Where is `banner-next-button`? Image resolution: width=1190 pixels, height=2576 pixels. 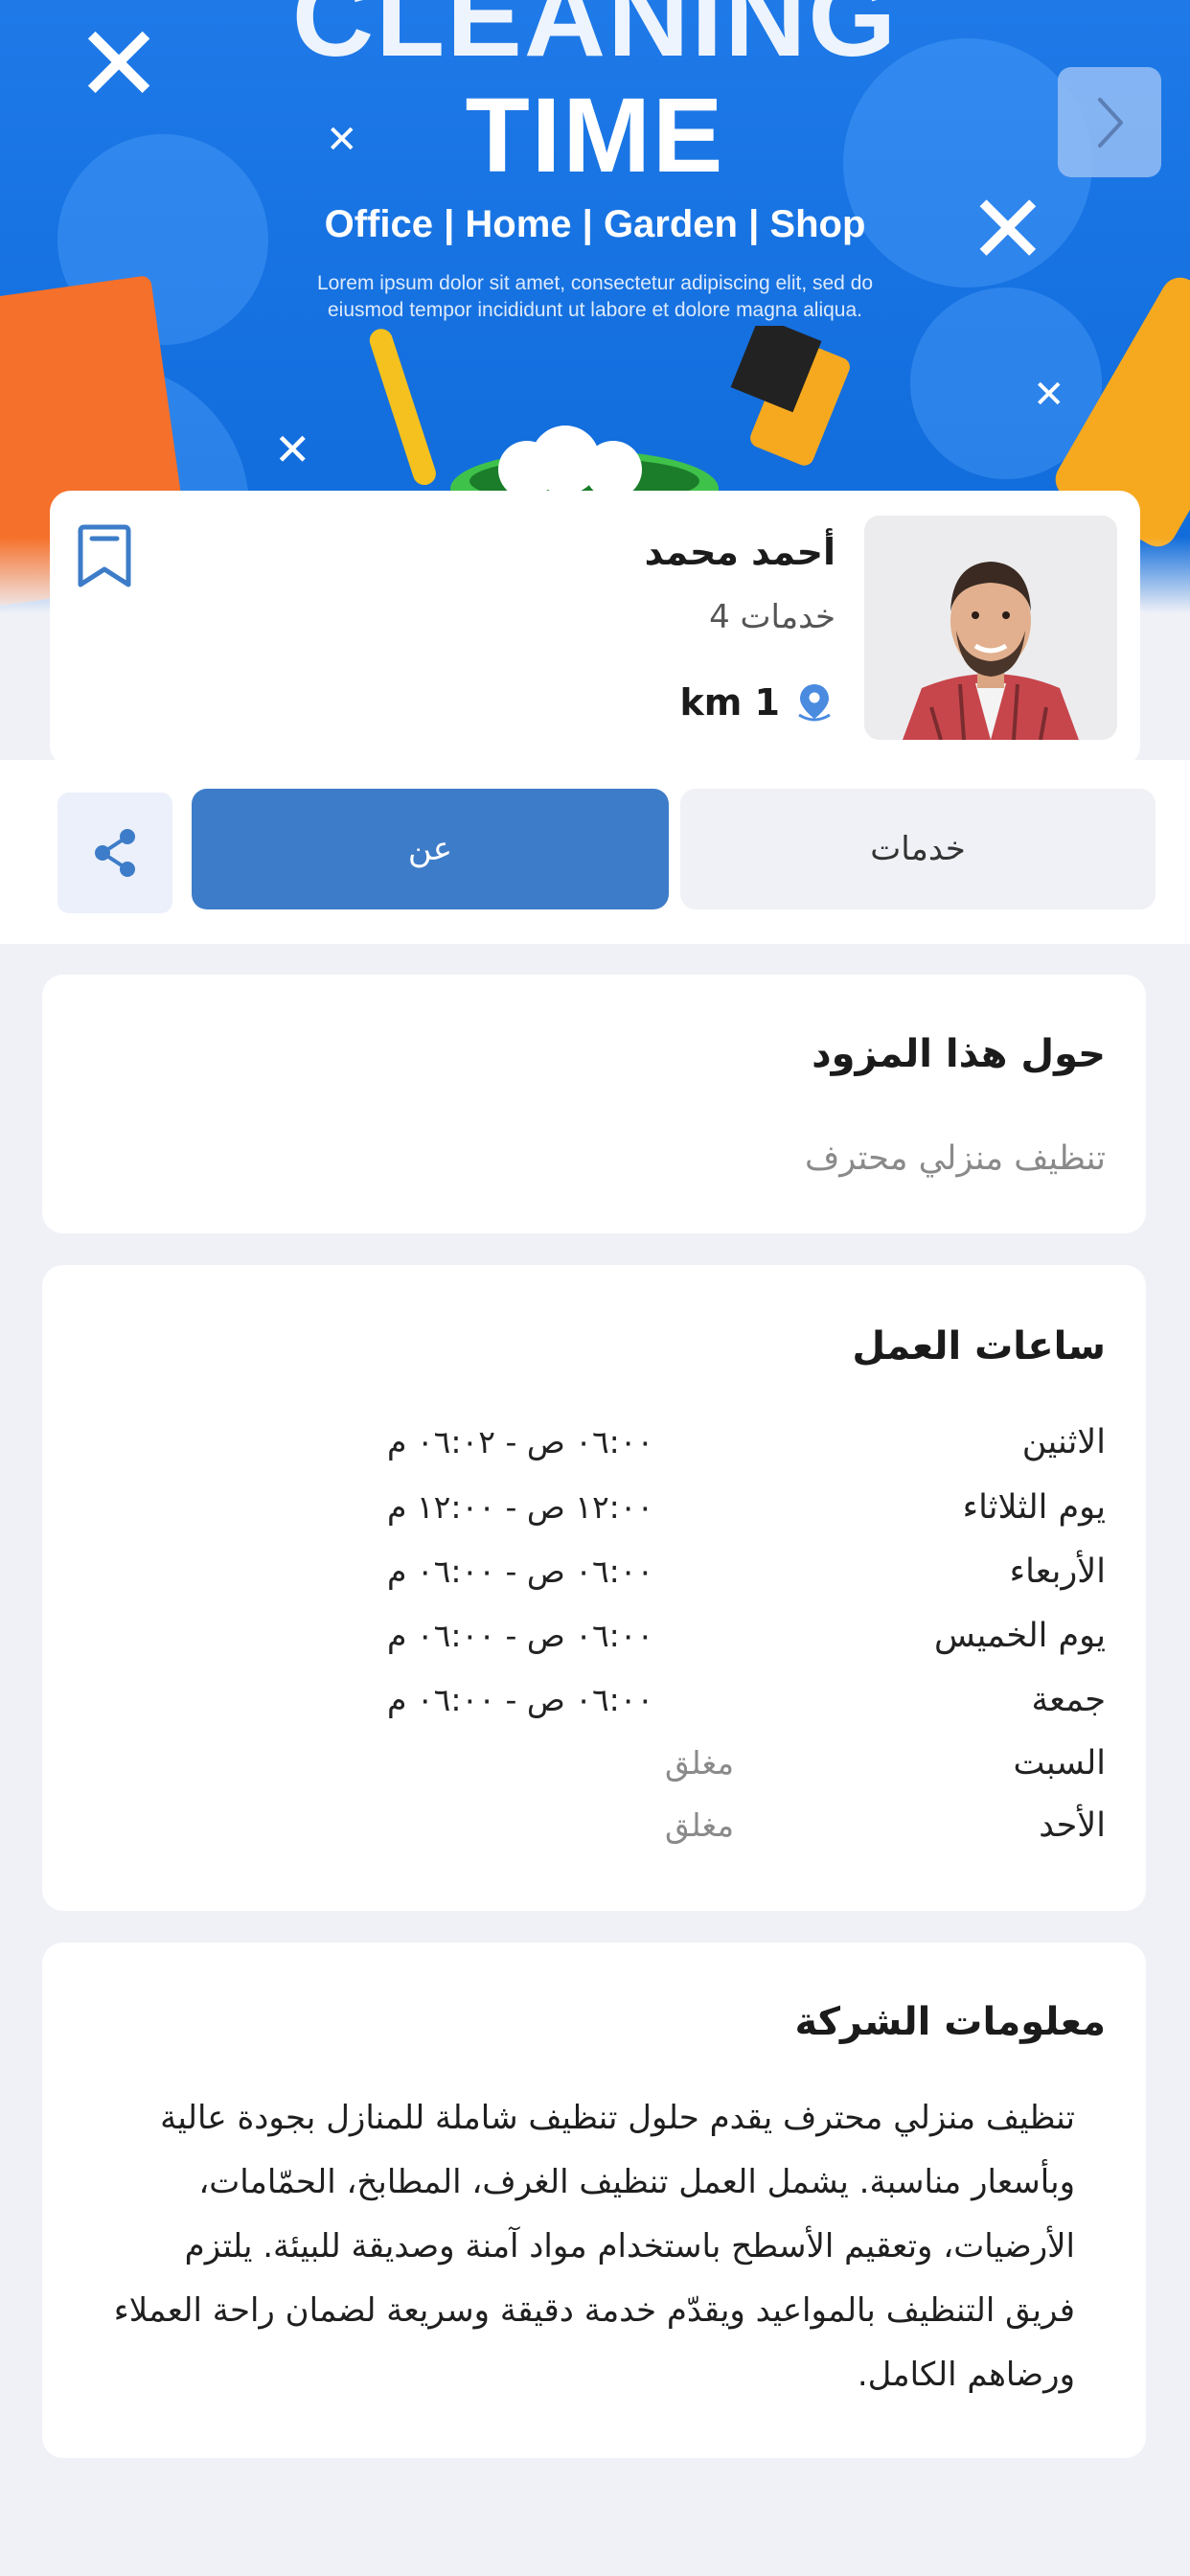 banner-next-button is located at coordinates (1109, 122).